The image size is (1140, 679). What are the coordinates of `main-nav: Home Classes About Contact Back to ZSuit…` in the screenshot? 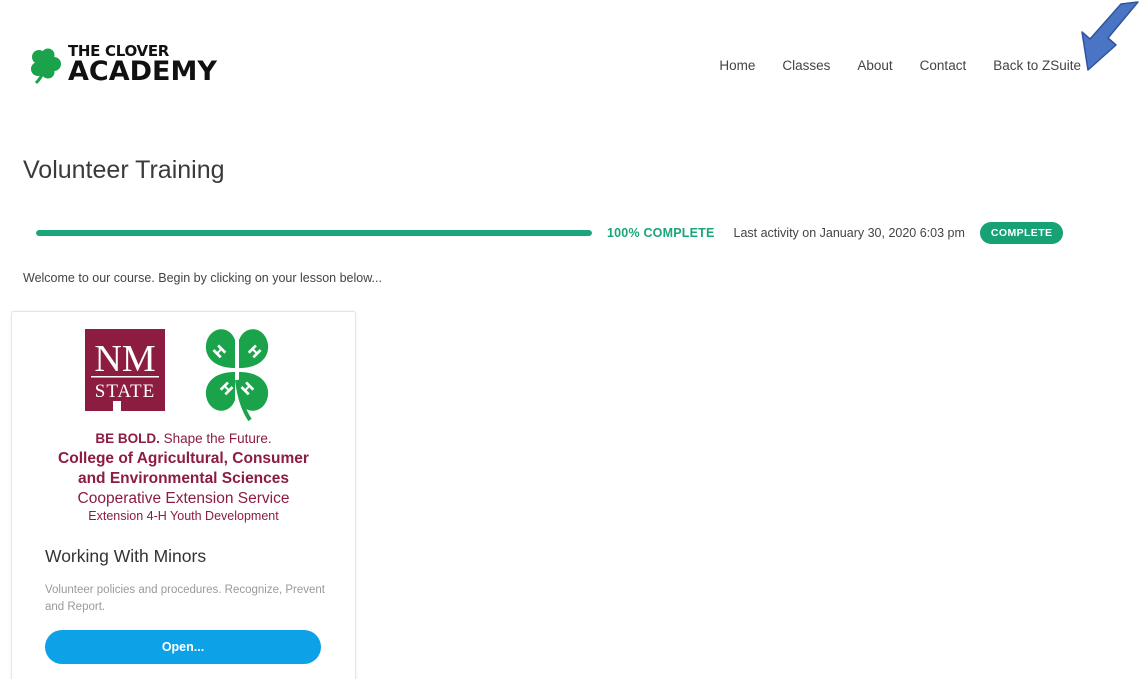 It's located at (900, 65).